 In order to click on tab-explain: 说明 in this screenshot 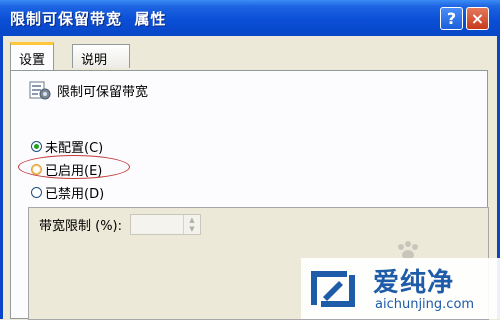, I will do `click(101, 56)`.